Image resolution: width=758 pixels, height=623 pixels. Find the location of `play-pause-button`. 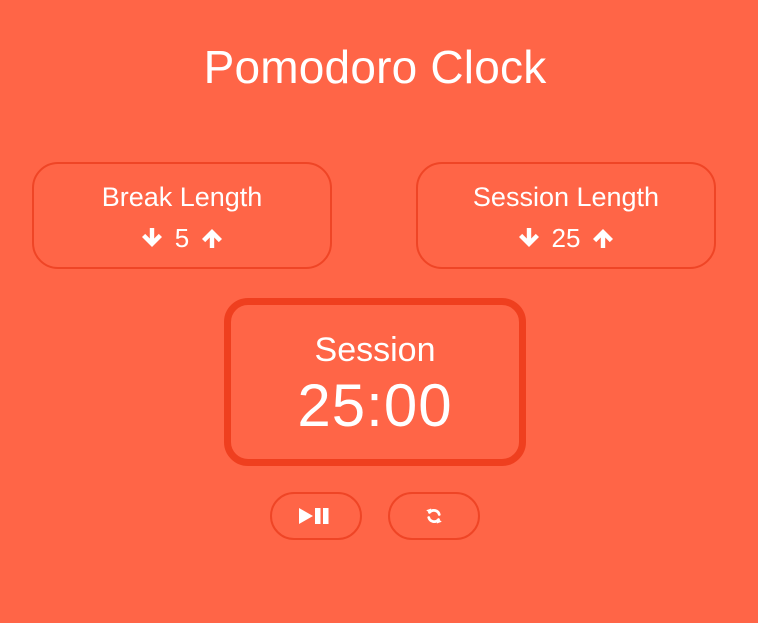

play-pause-button is located at coordinates (316, 516).